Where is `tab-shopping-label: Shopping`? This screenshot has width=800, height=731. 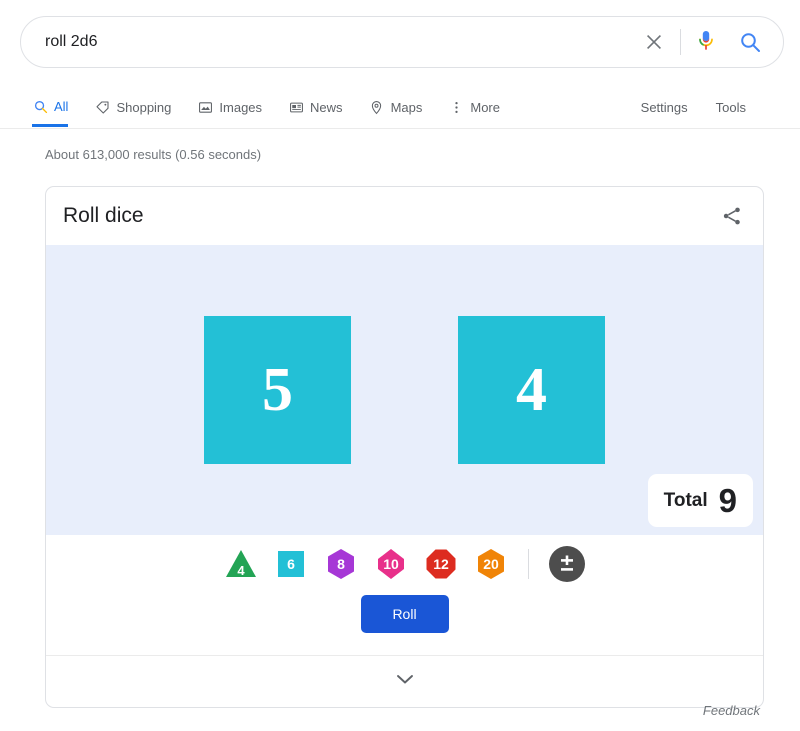 tab-shopping-label: Shopping is located at coordinates (144, 107).